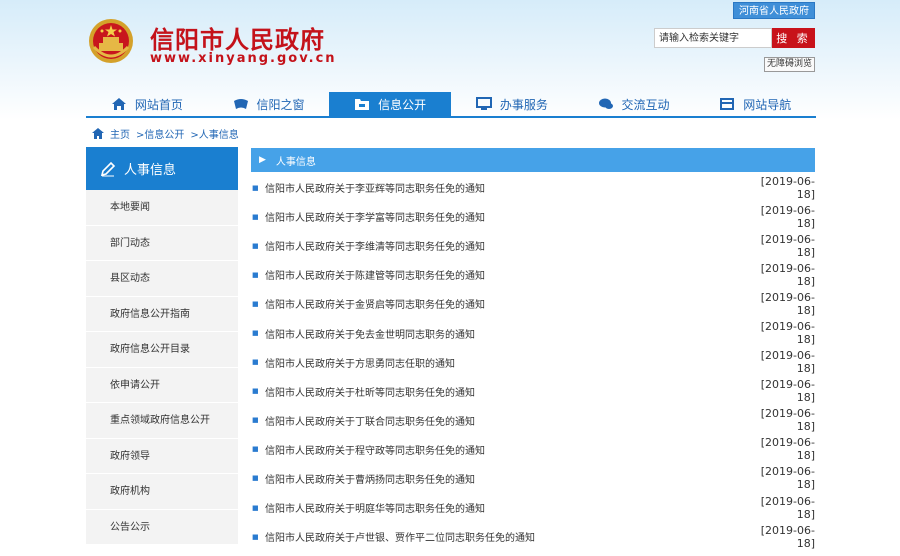 The height and width of the screenshot is (556, 900). I want to click on list-item: ■ 信阳市人民政府关于明庭华等同志职务任免的通知 [2019-06-18], so click(533, 507).